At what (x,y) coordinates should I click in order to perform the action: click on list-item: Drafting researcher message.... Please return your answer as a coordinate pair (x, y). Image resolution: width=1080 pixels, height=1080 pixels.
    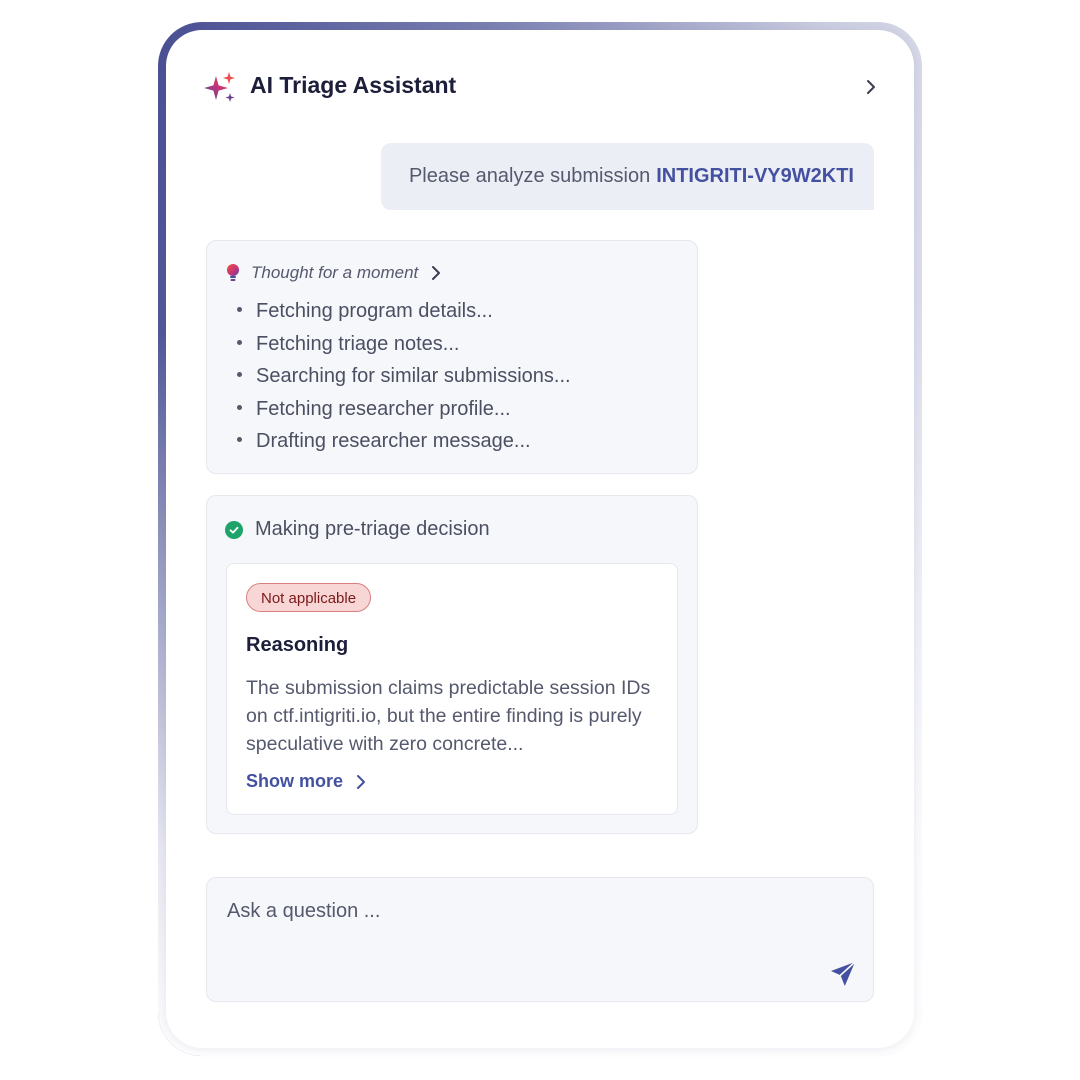
    Looking at the image, I should click on (404, 444).